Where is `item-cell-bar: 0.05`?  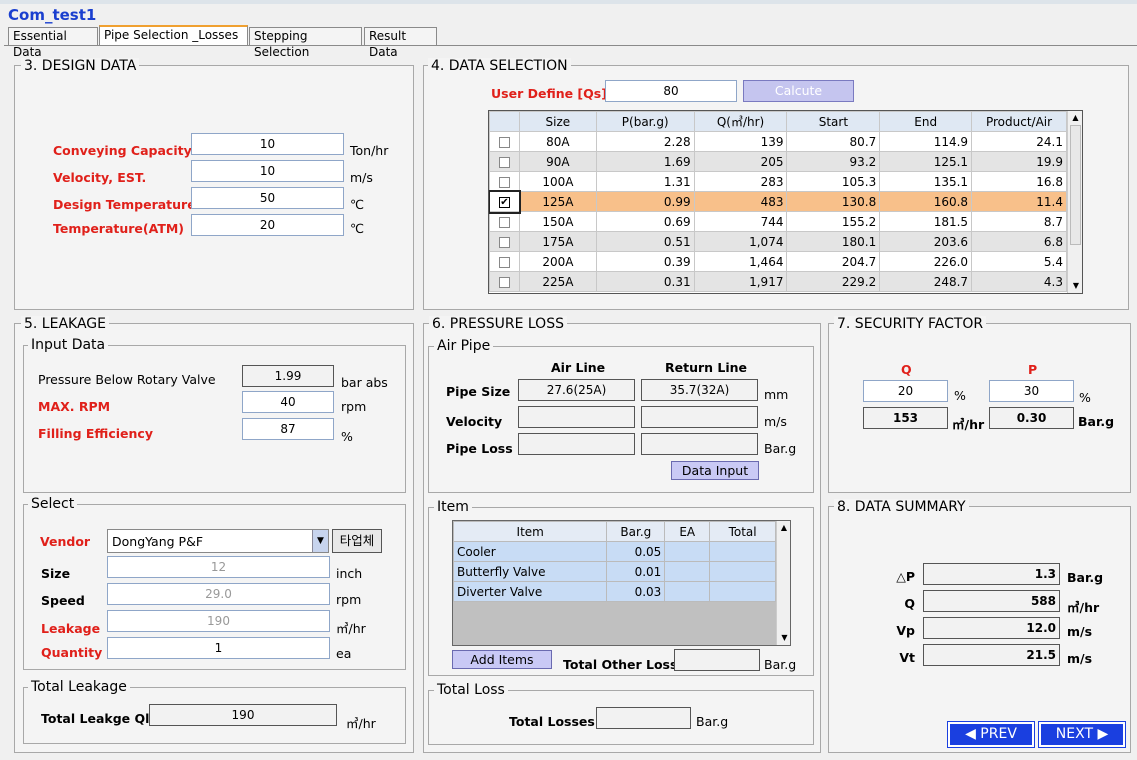 item-cell-bar: 0.05 is located at coordinates (636, 551).